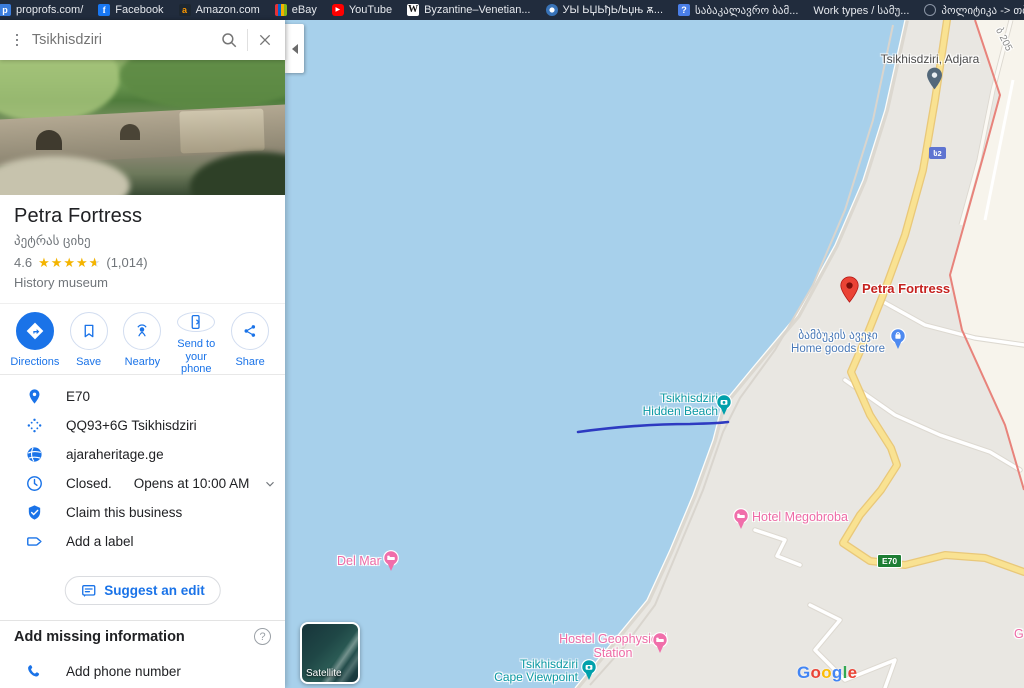 The image size is (1024, 688). I want to click on phone-send-icon, so click(196, 322).